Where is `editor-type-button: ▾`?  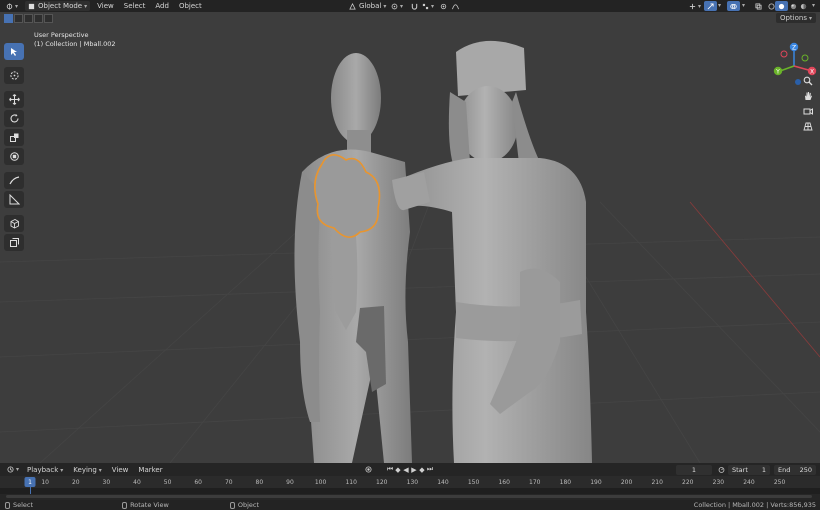 editor-type-button: ▾ is located at coordinates (12, 6).